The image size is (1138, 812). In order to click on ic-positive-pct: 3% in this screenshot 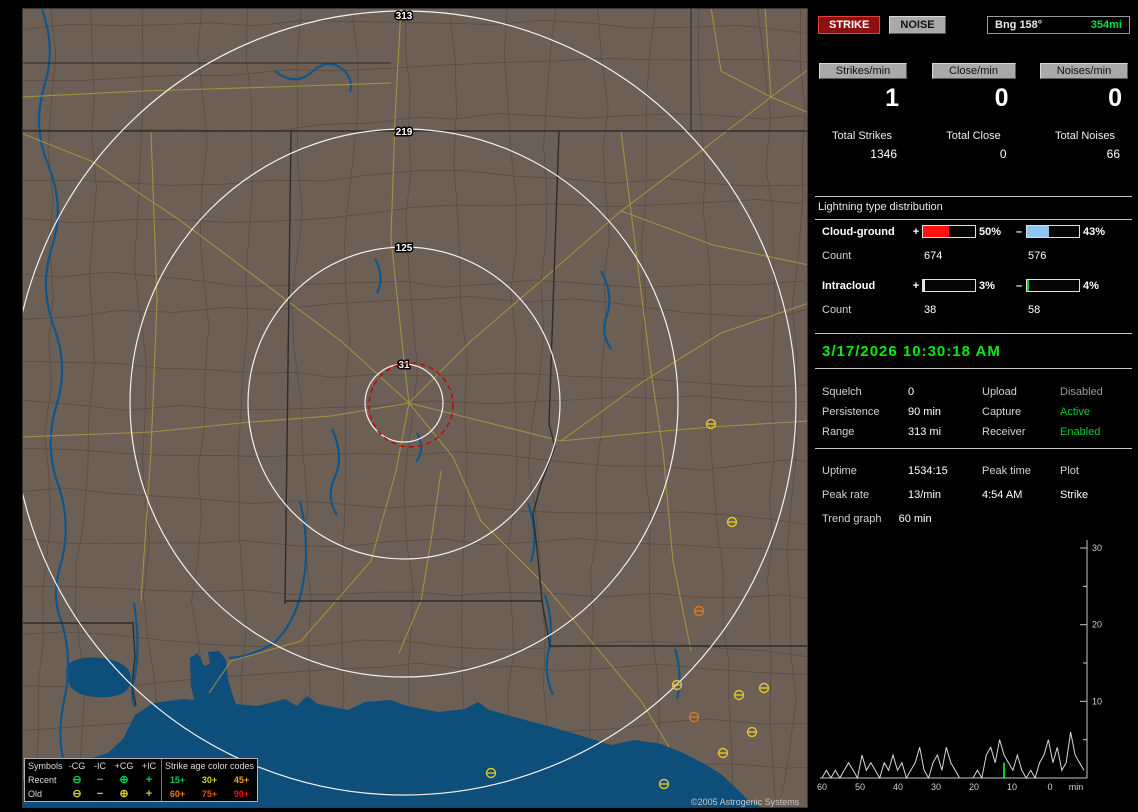, I will do `click(987, 285)`.